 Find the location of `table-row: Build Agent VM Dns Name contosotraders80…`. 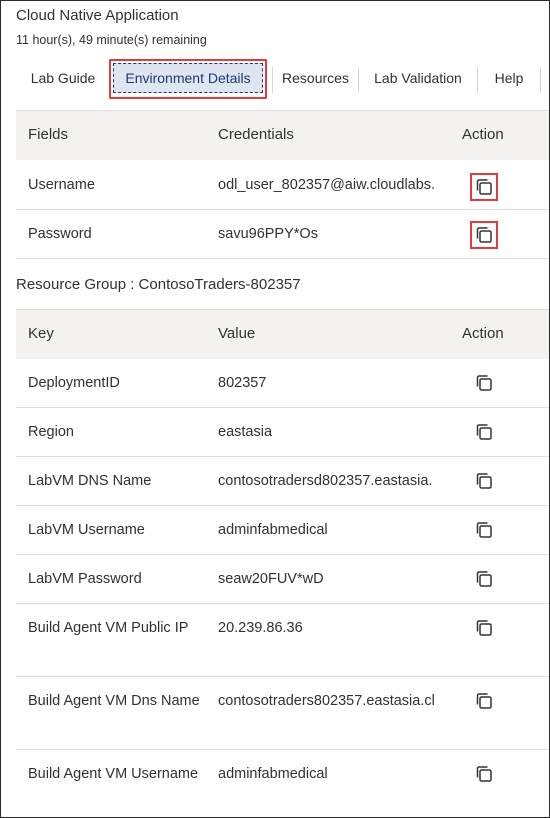

table-row: Build Agent VM Dns Name contosotraders80… is located at coordinates (282, 713).